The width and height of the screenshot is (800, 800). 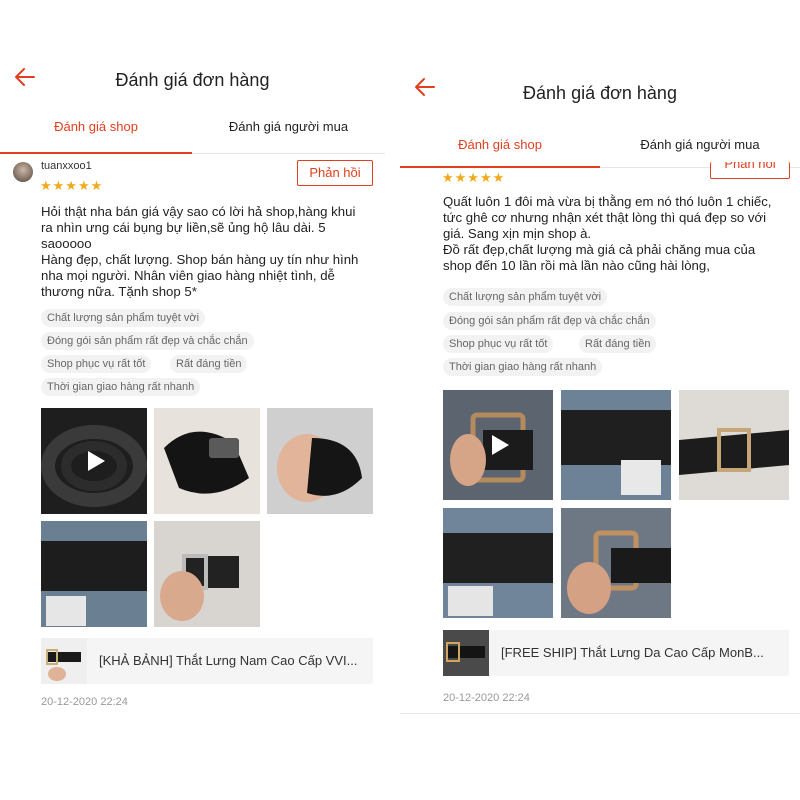 What do you see at coordinates (119, 291) in the screenshot?
I see `comment-line: thương nữa. Tặnh shop 5*` at bounding box center [119, 291].